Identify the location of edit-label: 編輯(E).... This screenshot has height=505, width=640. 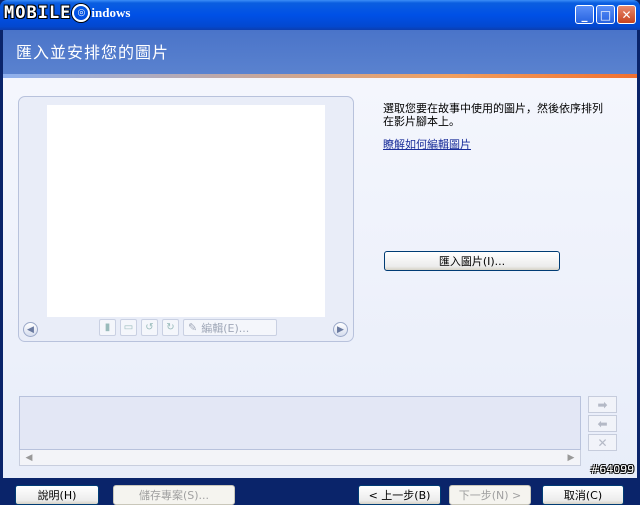
(225, 328).